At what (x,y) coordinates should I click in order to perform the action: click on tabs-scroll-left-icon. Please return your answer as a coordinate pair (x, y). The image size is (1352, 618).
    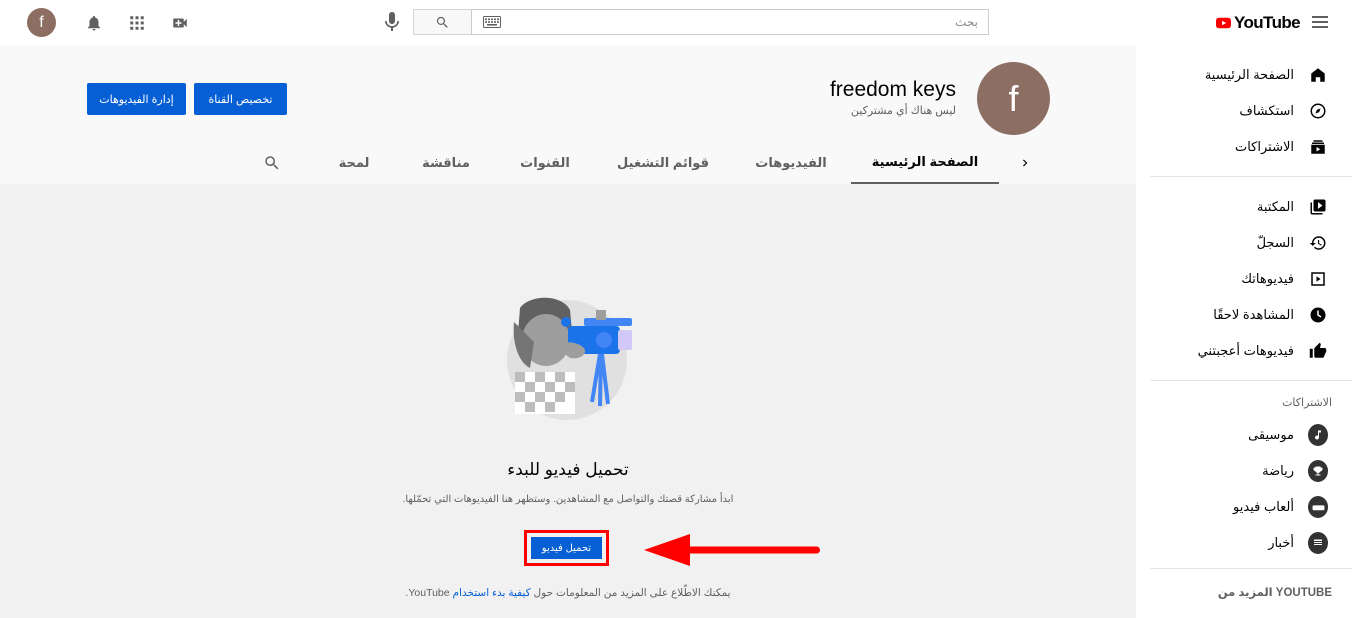
    Looking at the image, I should click on (1025, 163).